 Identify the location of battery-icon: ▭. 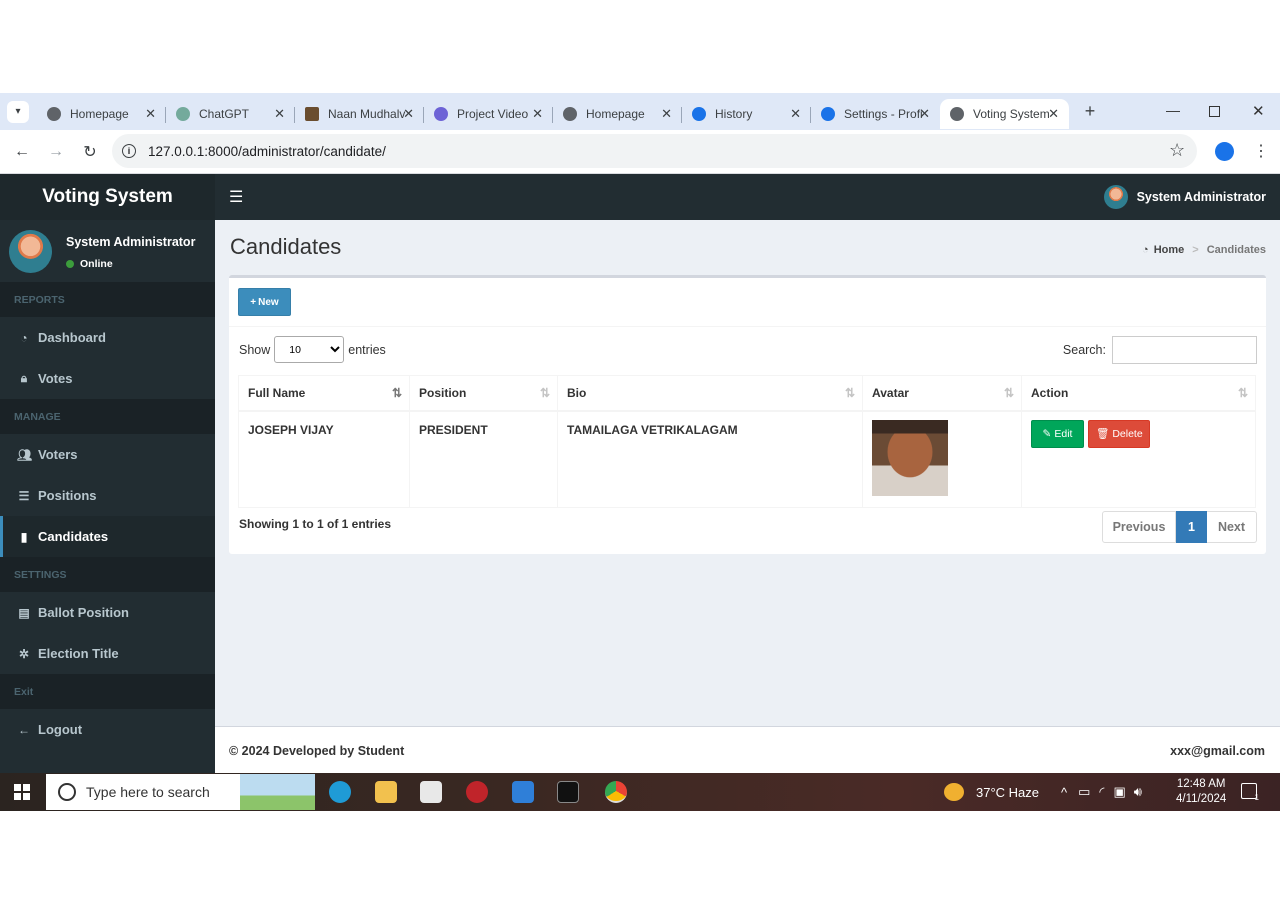
(1084, 792).